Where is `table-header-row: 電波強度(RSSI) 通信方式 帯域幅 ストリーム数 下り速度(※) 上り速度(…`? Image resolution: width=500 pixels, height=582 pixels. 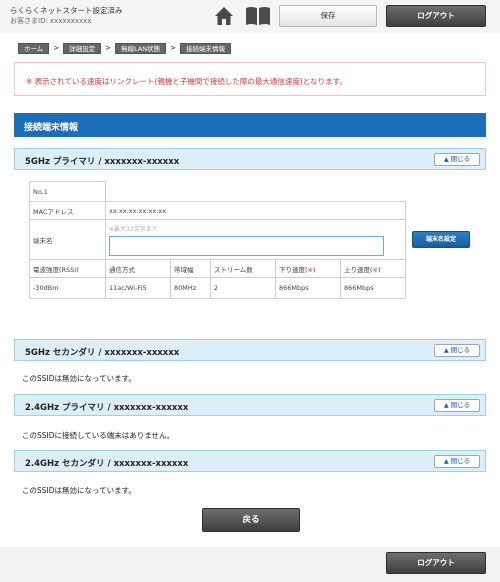 table-header-row: 電波強度(RSSI) 通信方式 帯域幅 ストリーム数 下り速度(※) 上り速度(… is located at coordinates (217, 268).